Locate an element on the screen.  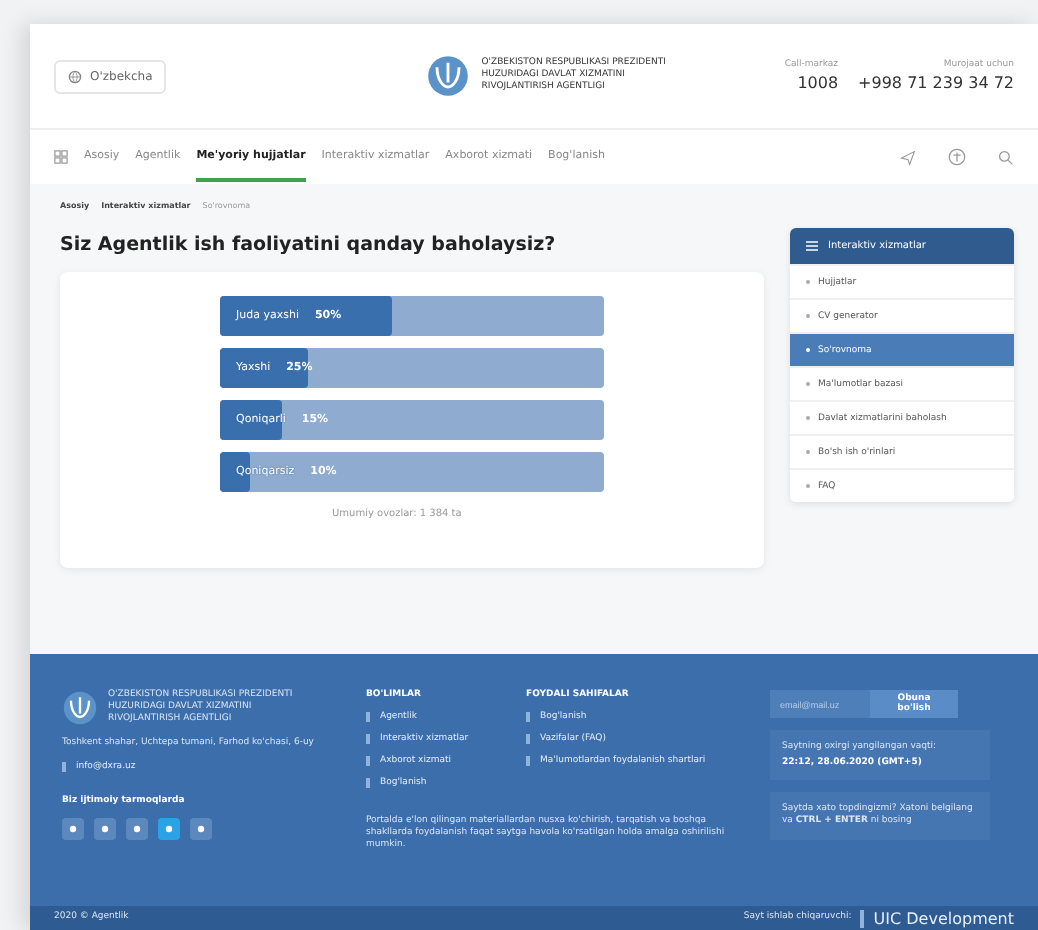
list-icon is located at coordinates (812, 246).